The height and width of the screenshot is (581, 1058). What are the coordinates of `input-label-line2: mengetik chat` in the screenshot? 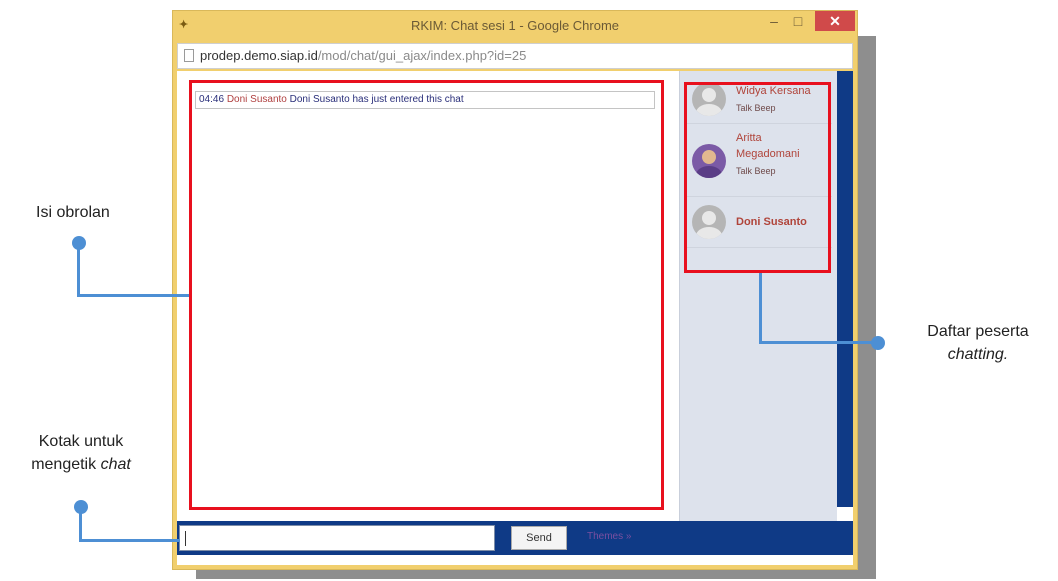 It's located at (81, 464).